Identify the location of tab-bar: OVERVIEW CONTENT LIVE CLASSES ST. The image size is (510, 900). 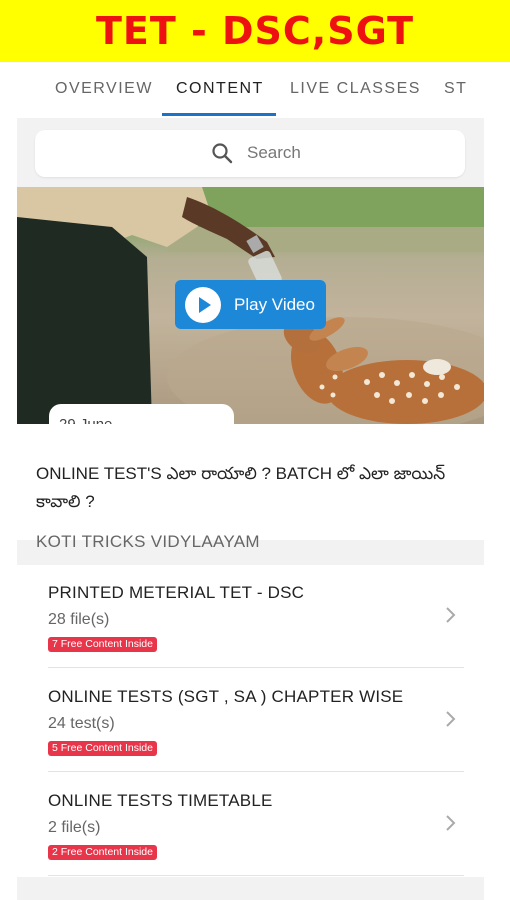
(255, 90).